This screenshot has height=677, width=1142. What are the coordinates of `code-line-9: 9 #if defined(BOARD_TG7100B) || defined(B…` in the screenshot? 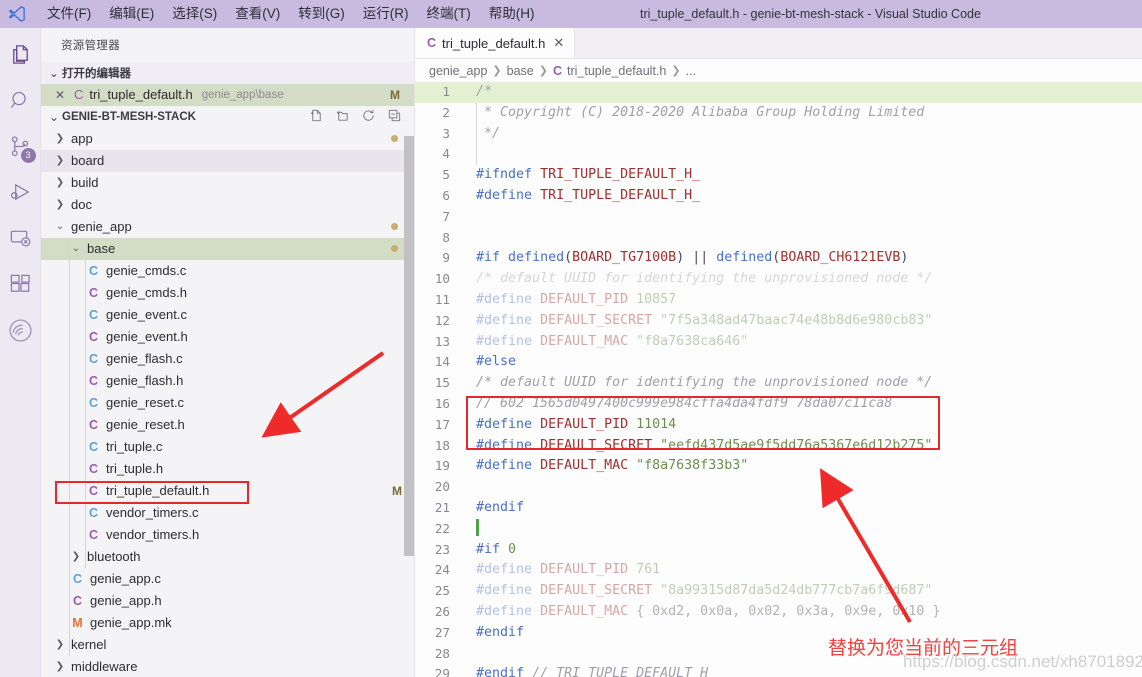 It's located at (778, 258).